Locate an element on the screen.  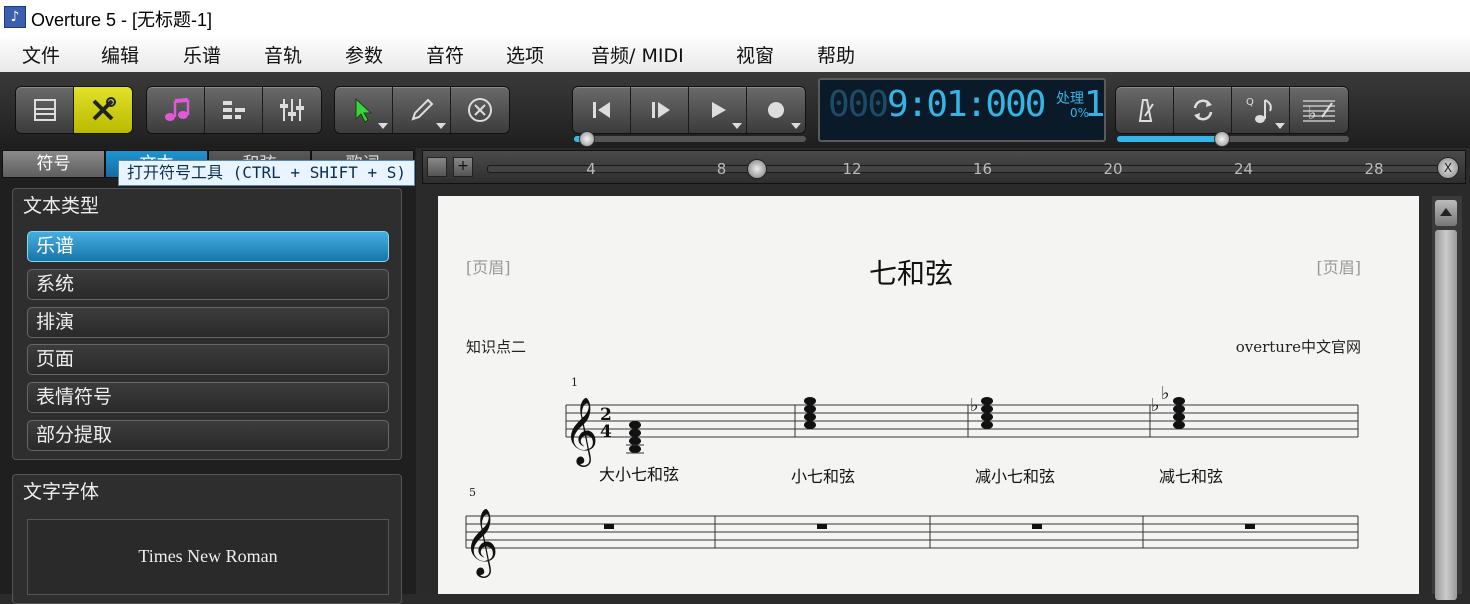
record-icon is located at coordinates (776, 110).